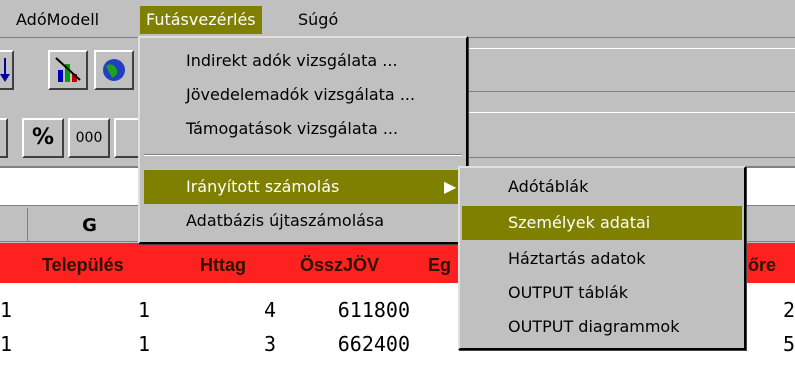 The width and height of the screenshot is (795, 373). I want to click on submenu-item-szemelyek-adatai: Személyek adatai, so click(602, 223).